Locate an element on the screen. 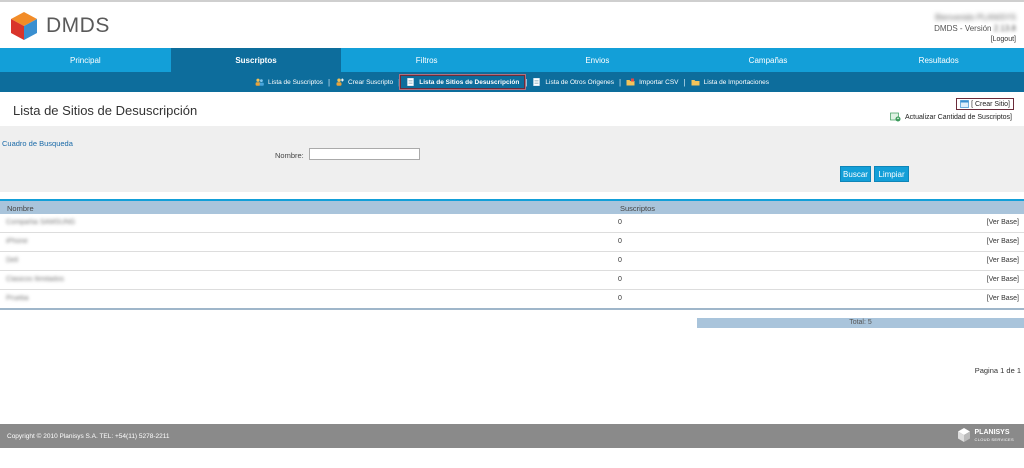  page-title: Lista de Sitios de Desuscripción is located at coordinates (105, 110).